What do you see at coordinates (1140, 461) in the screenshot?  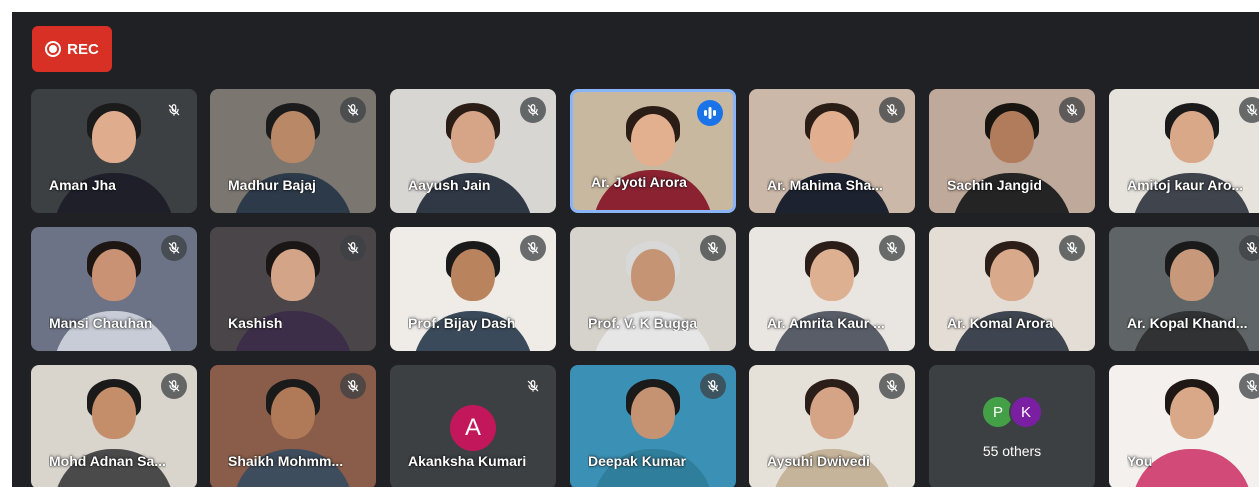 I see `participant-name: You` at bounding box center [1140, 461].